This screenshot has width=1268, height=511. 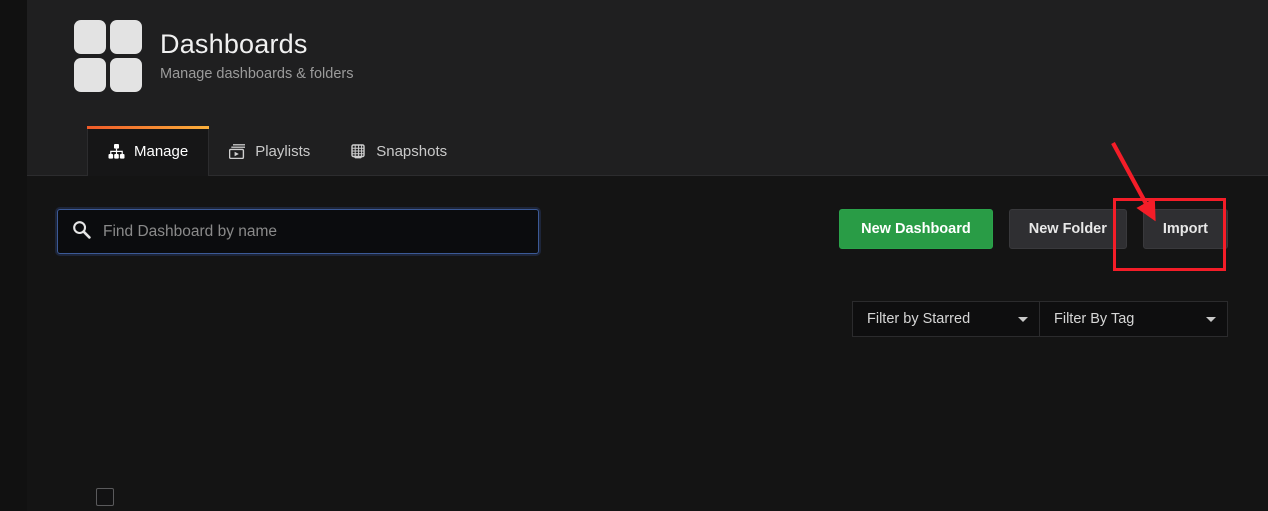 I want to click on filter-by-tag-select: Filter By Tag, so click(x=1134, y=319).